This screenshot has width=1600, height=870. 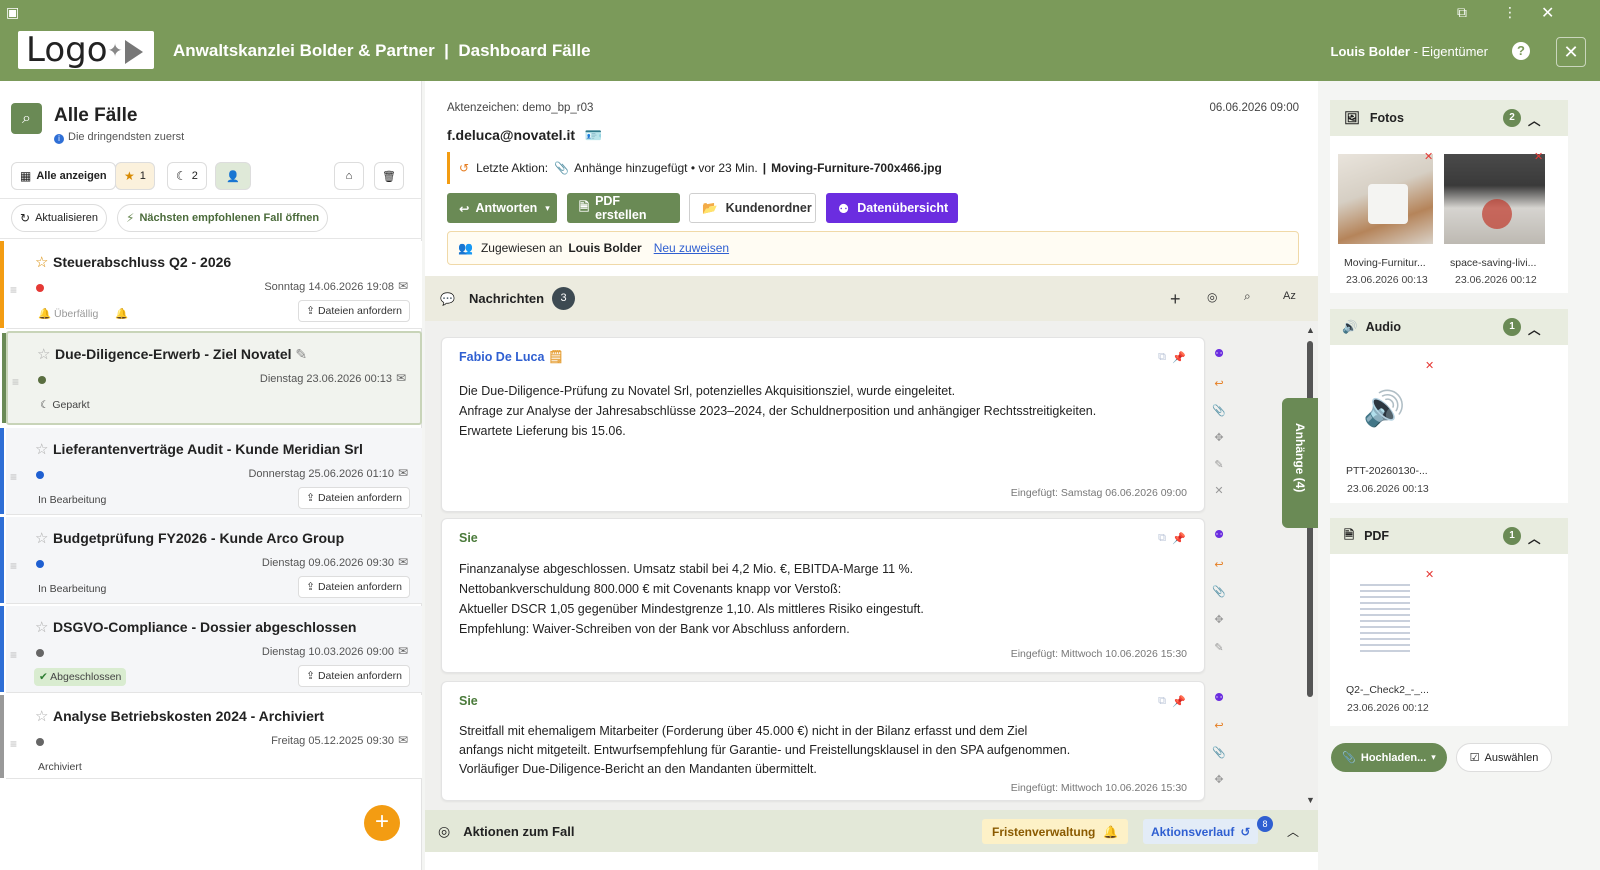 What do you see at coordinates (223, 218) in the screenshot?
I see `next-case-button: ⚡ Nächsten empfohlenen Fall öffnen` at bounding box center [223, 218].